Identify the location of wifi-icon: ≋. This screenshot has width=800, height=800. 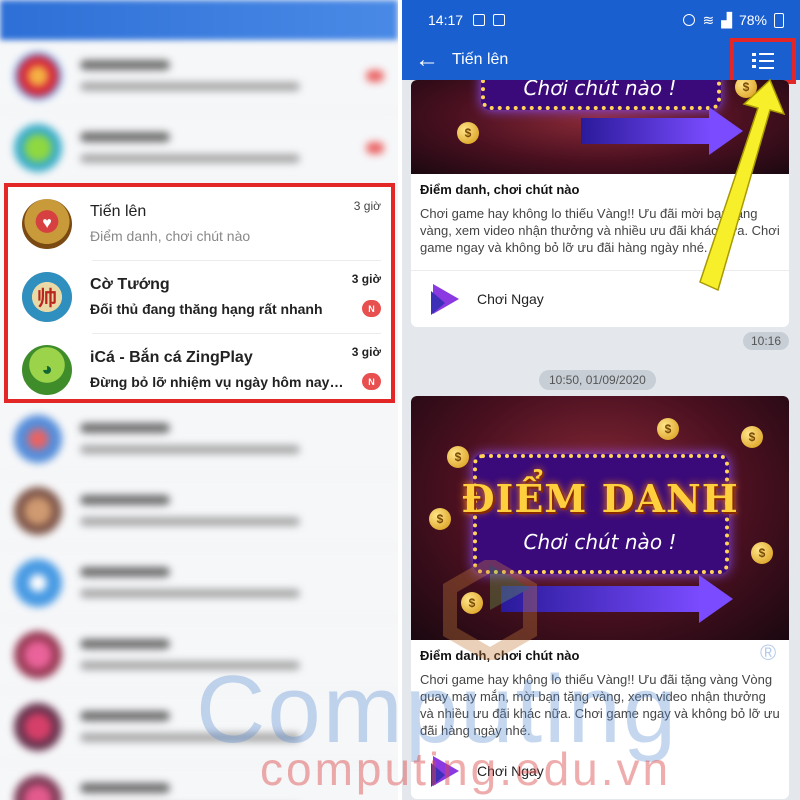
(708, 19).